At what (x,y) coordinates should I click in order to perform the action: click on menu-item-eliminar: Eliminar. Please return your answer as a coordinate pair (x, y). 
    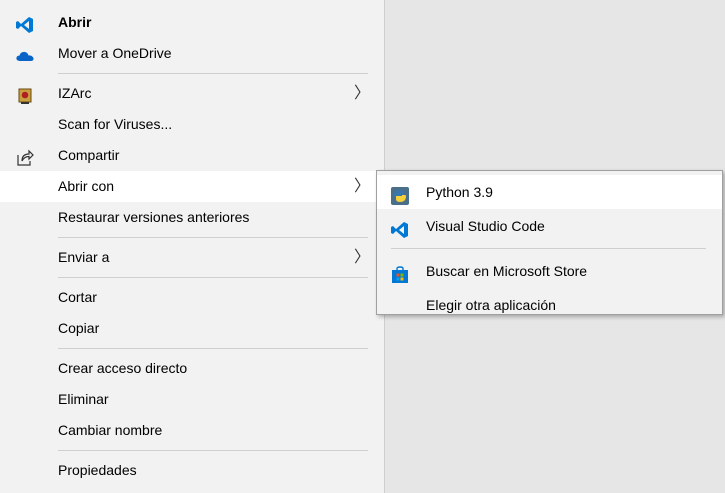
    Looking at the image, I should click on (192, 399).